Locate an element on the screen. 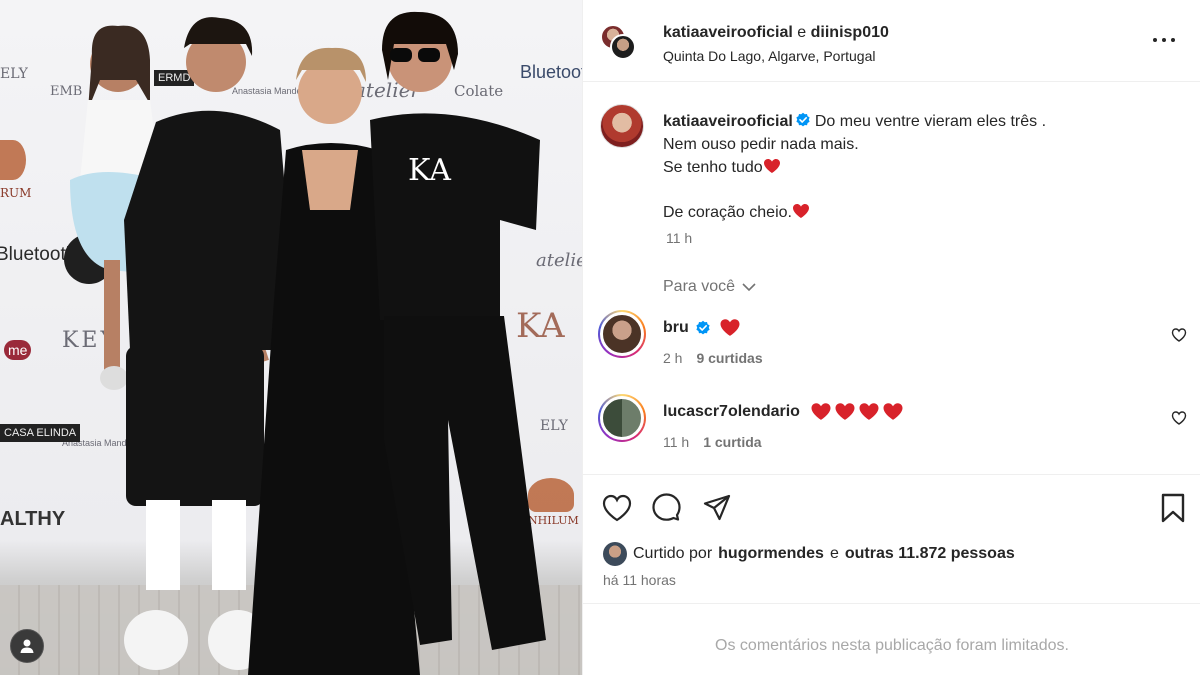 The width and height of the screenshot is (1200, 675). comment-meta: 2 h 9 curtidas is located at coordinates (713, 358).